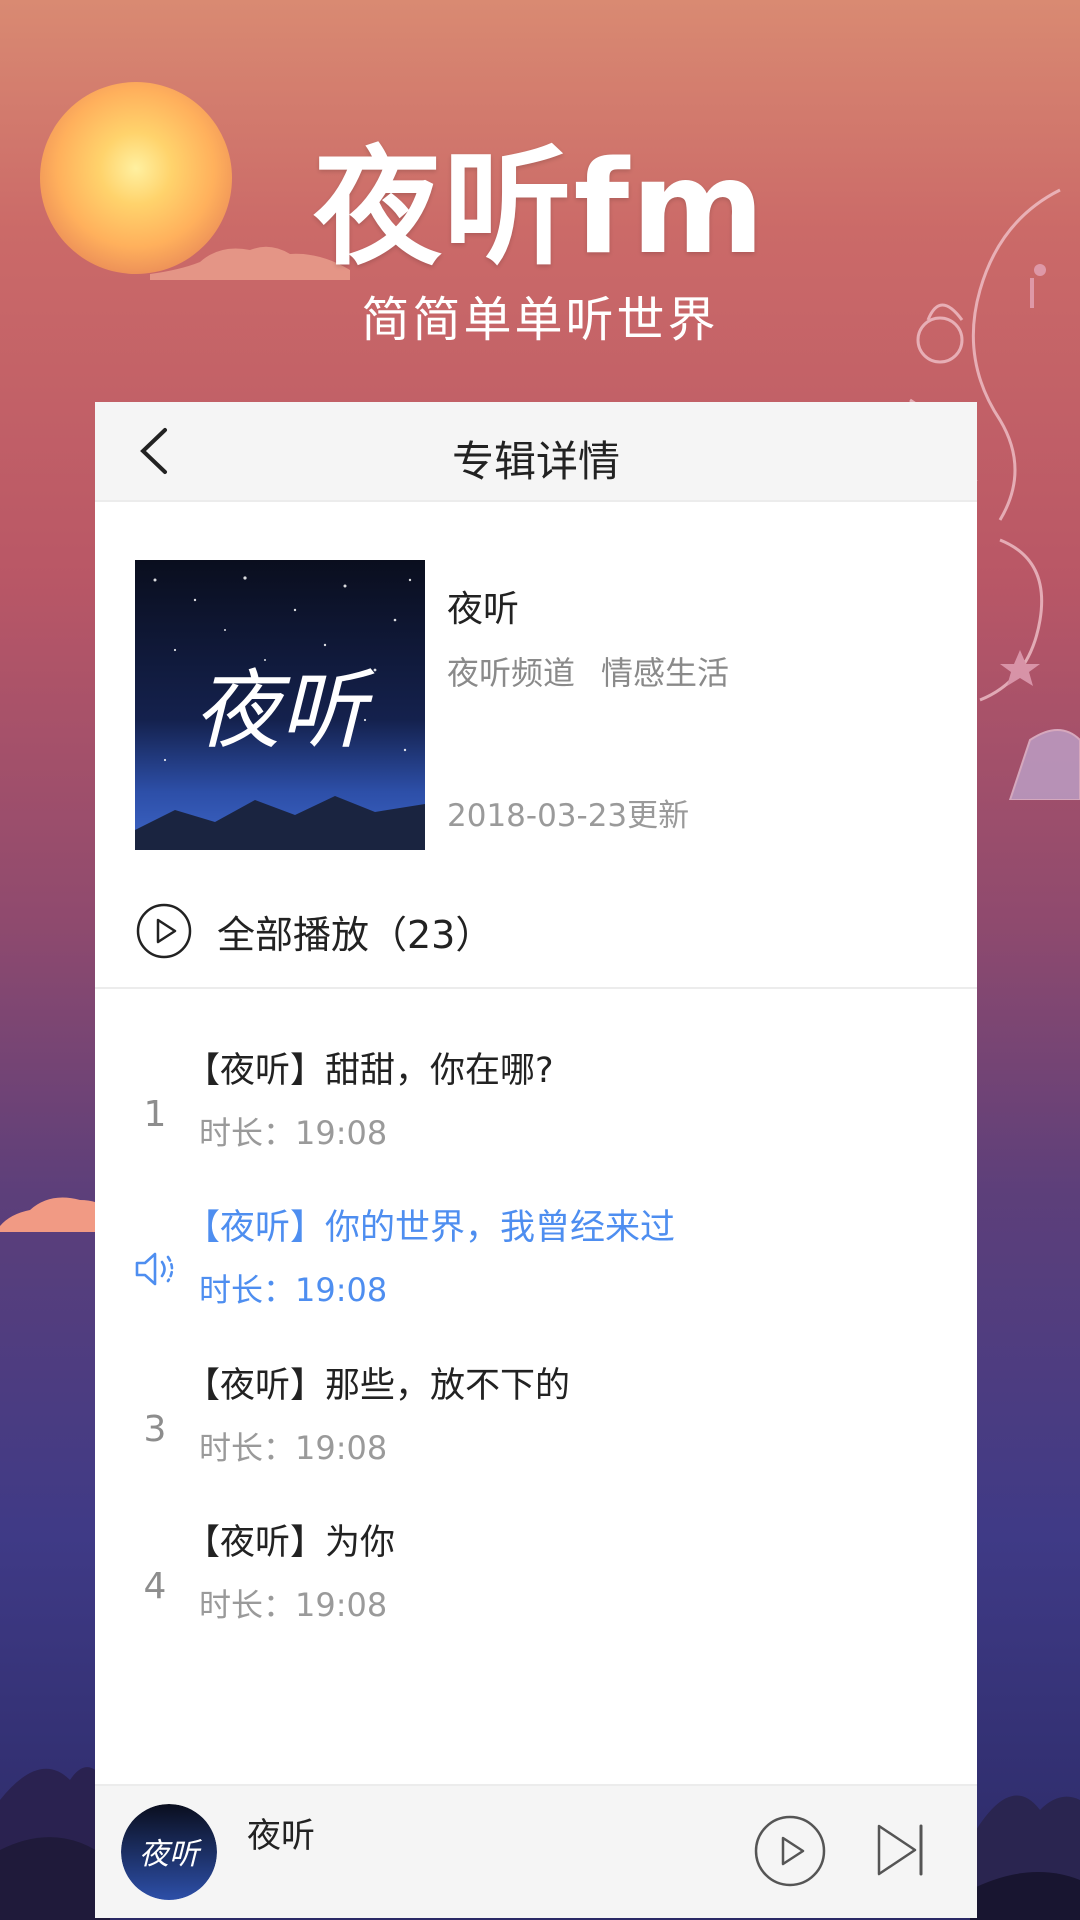 The height and width of the screenshot is (1920, 1080). I want to click on album-cover-text: 夜听, so click(284, 711).